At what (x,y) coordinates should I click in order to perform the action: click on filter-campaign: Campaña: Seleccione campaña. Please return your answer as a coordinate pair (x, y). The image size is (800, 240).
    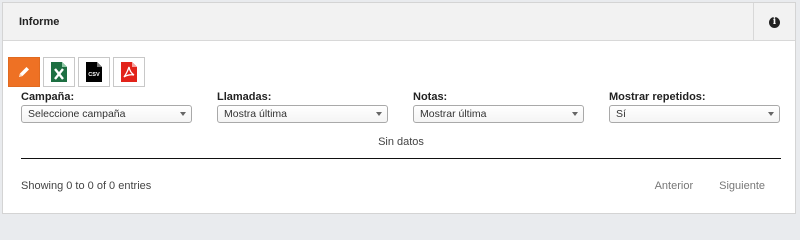
    Looking at the image, I should click on (106, 107).